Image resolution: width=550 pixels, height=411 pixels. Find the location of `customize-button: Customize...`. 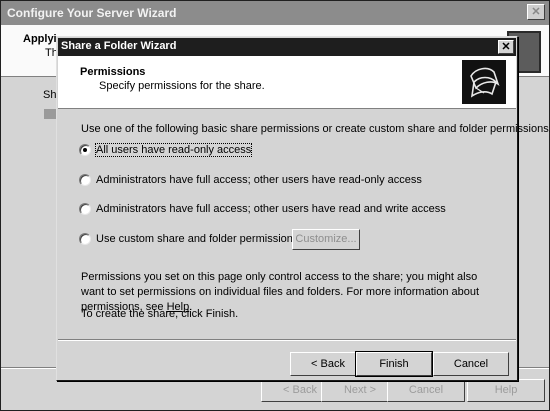

customize-button: Customize... is located at coordinates (326, 239).